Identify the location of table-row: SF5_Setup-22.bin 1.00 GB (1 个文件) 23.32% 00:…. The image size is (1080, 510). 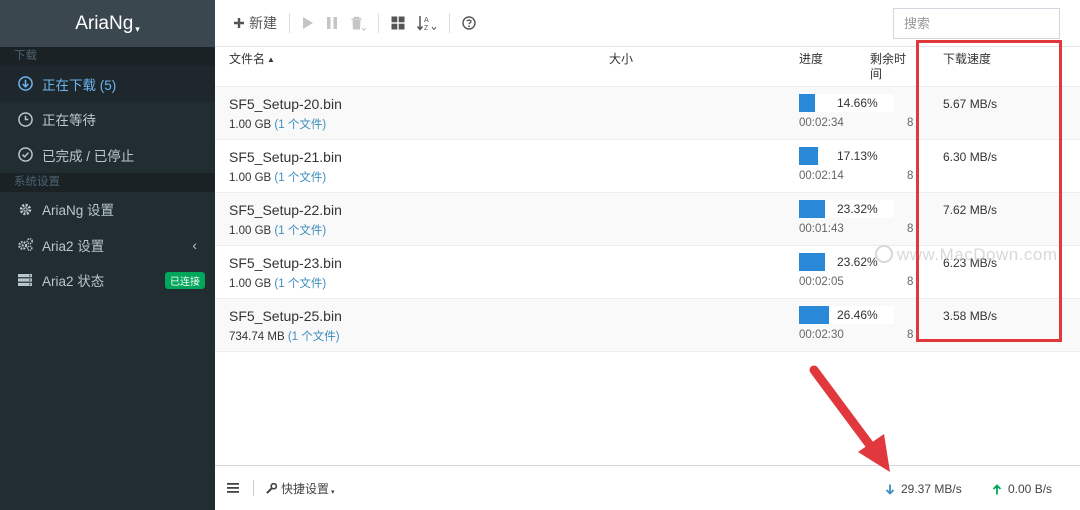
(647, 219).